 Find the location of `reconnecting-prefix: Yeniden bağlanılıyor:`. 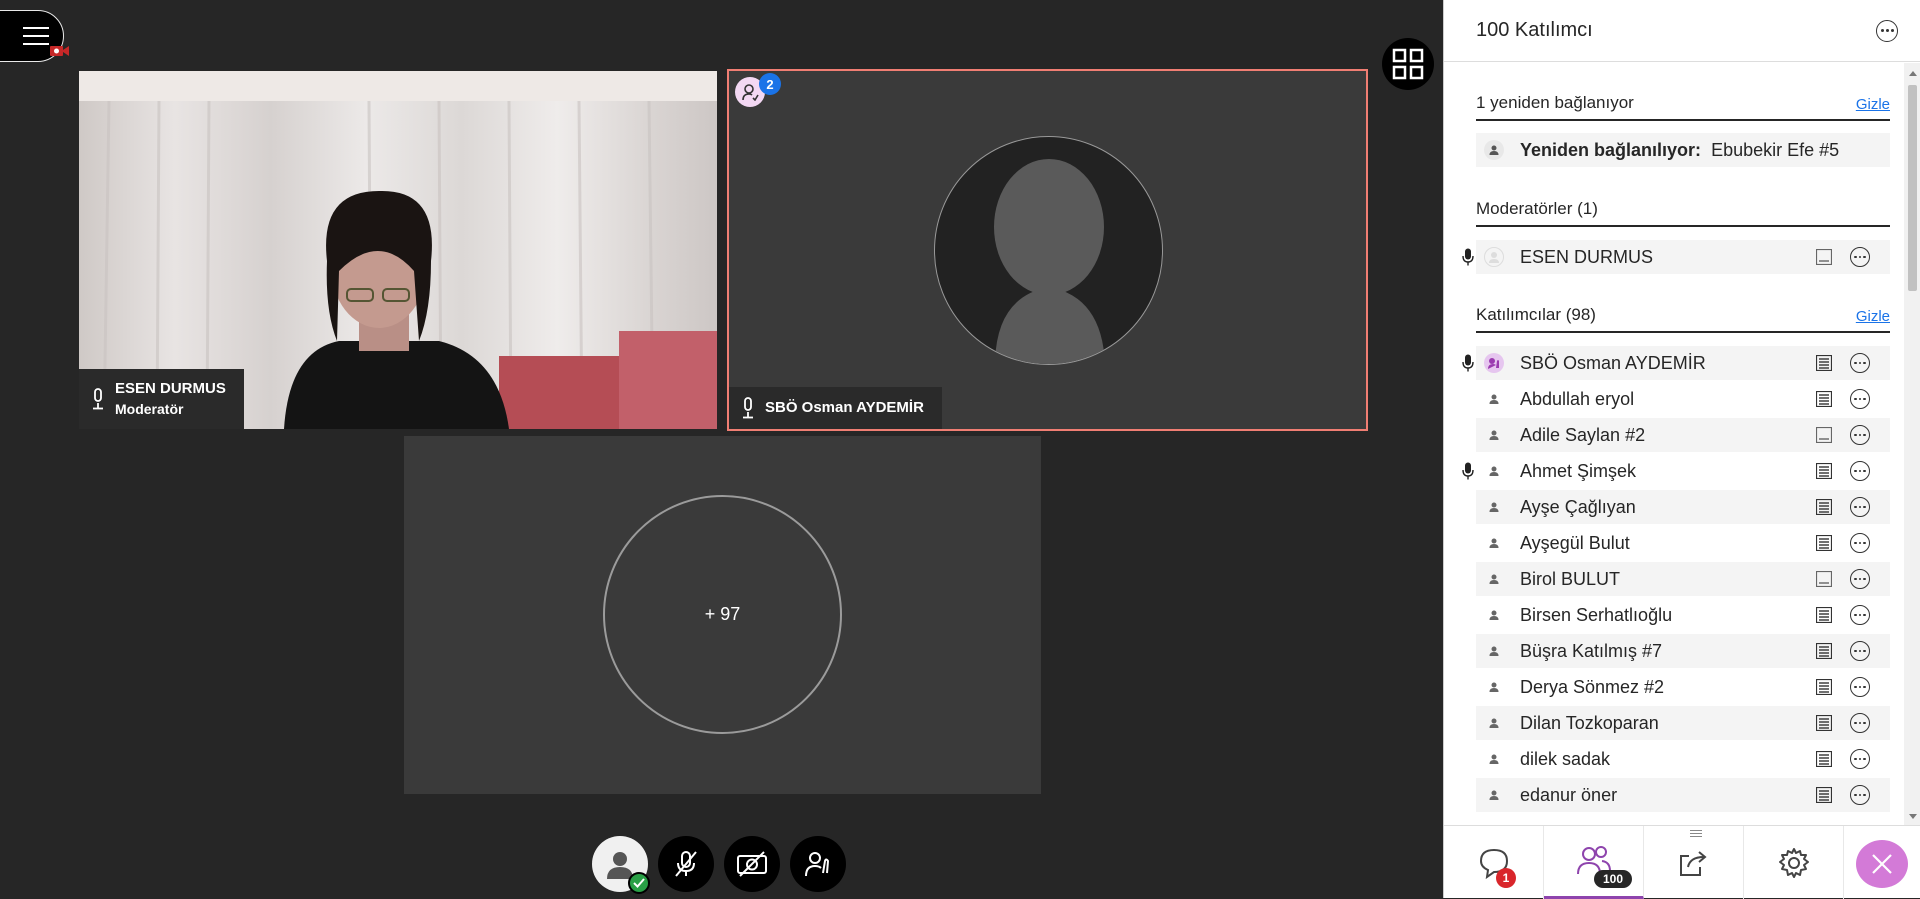

reconnecting-prefix: Yeniden bağlanılıyor: is located at coordinates (1611, 149).